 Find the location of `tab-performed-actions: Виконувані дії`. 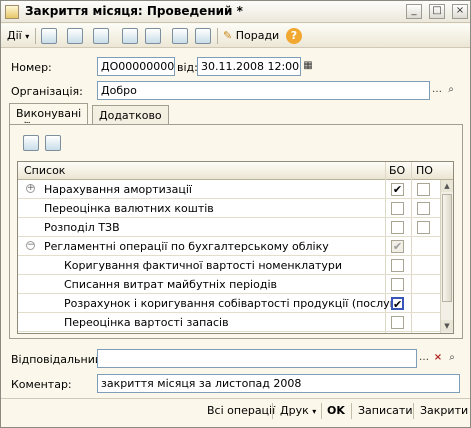

tab-performed-actions: Виконувані дії is located at coordinates (49, 118).